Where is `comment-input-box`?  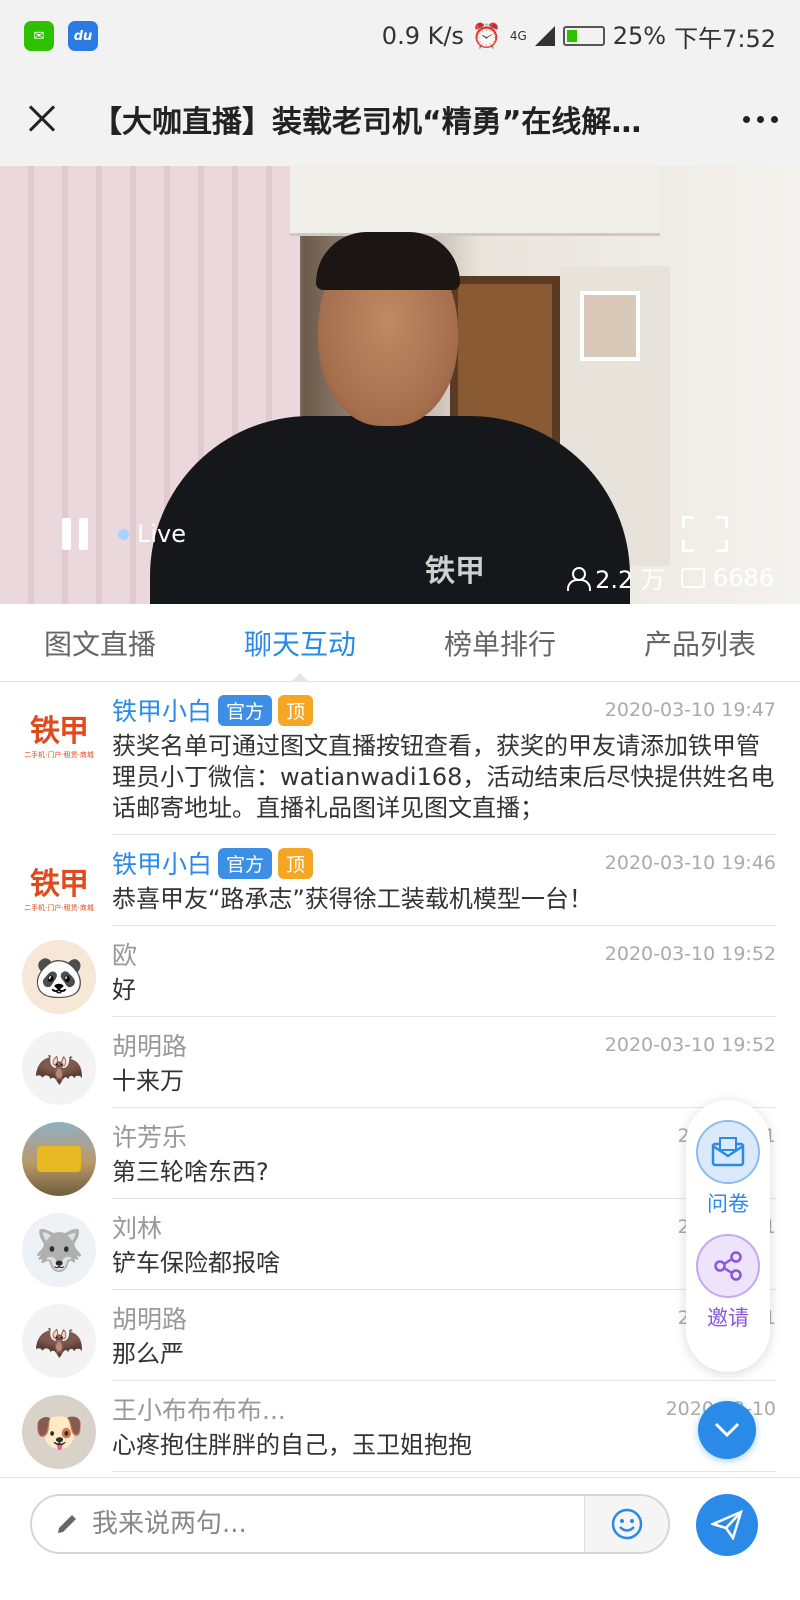
comment-input-box is located at coordinates (350, 1524).